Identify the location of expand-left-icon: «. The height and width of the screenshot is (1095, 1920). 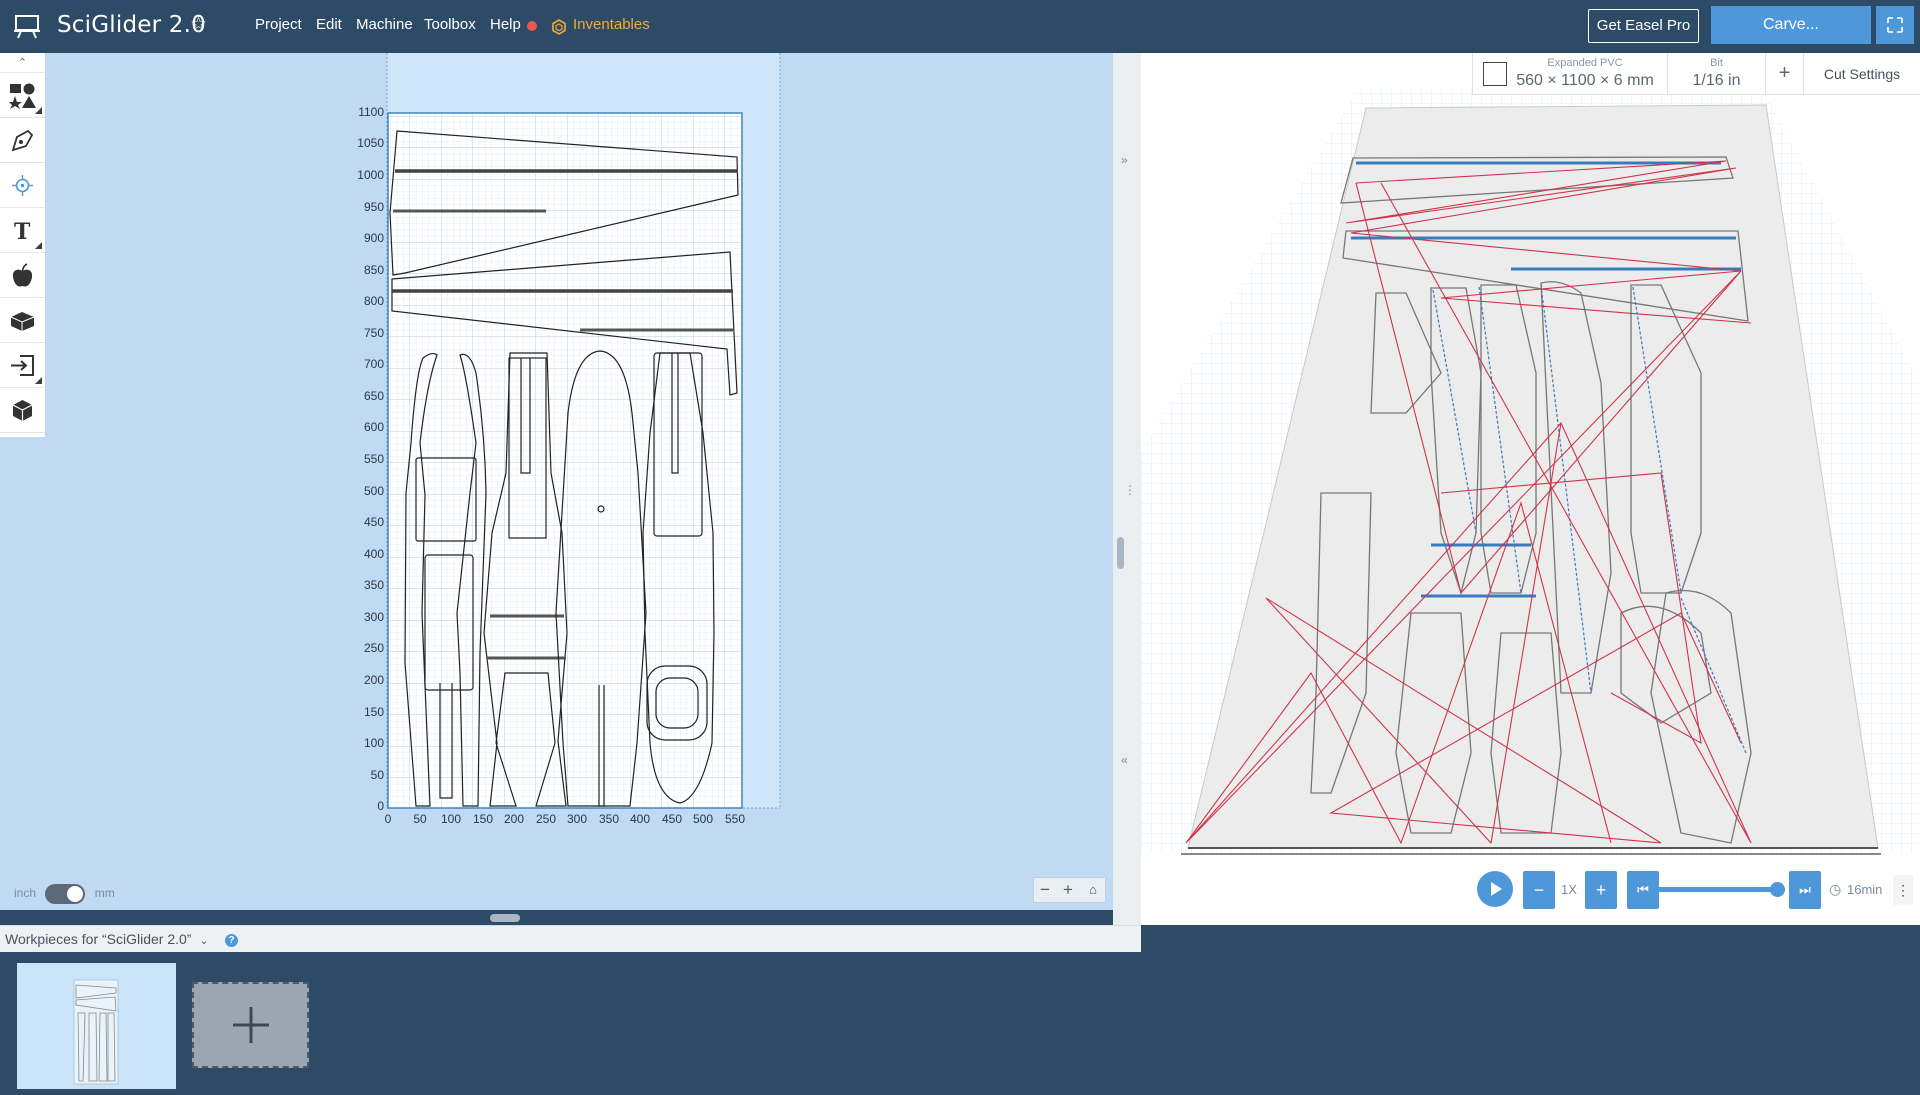
(1124, 760).